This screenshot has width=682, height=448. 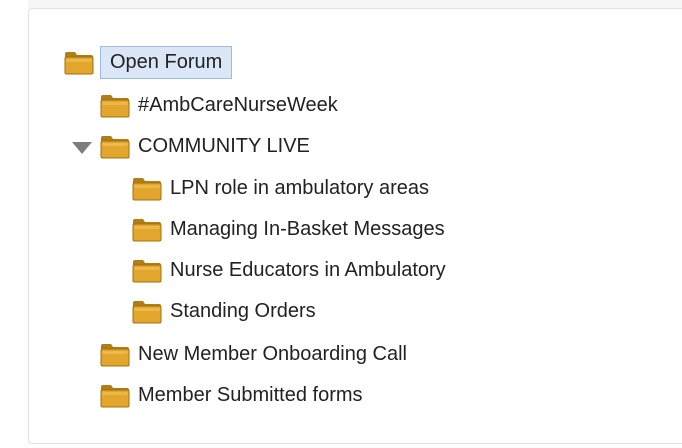 What do you see at coordinates (224, 146) in the screenshot?
I see `tree-node-label: COMMUNITY LIVE` at bounding box center [224, 146].